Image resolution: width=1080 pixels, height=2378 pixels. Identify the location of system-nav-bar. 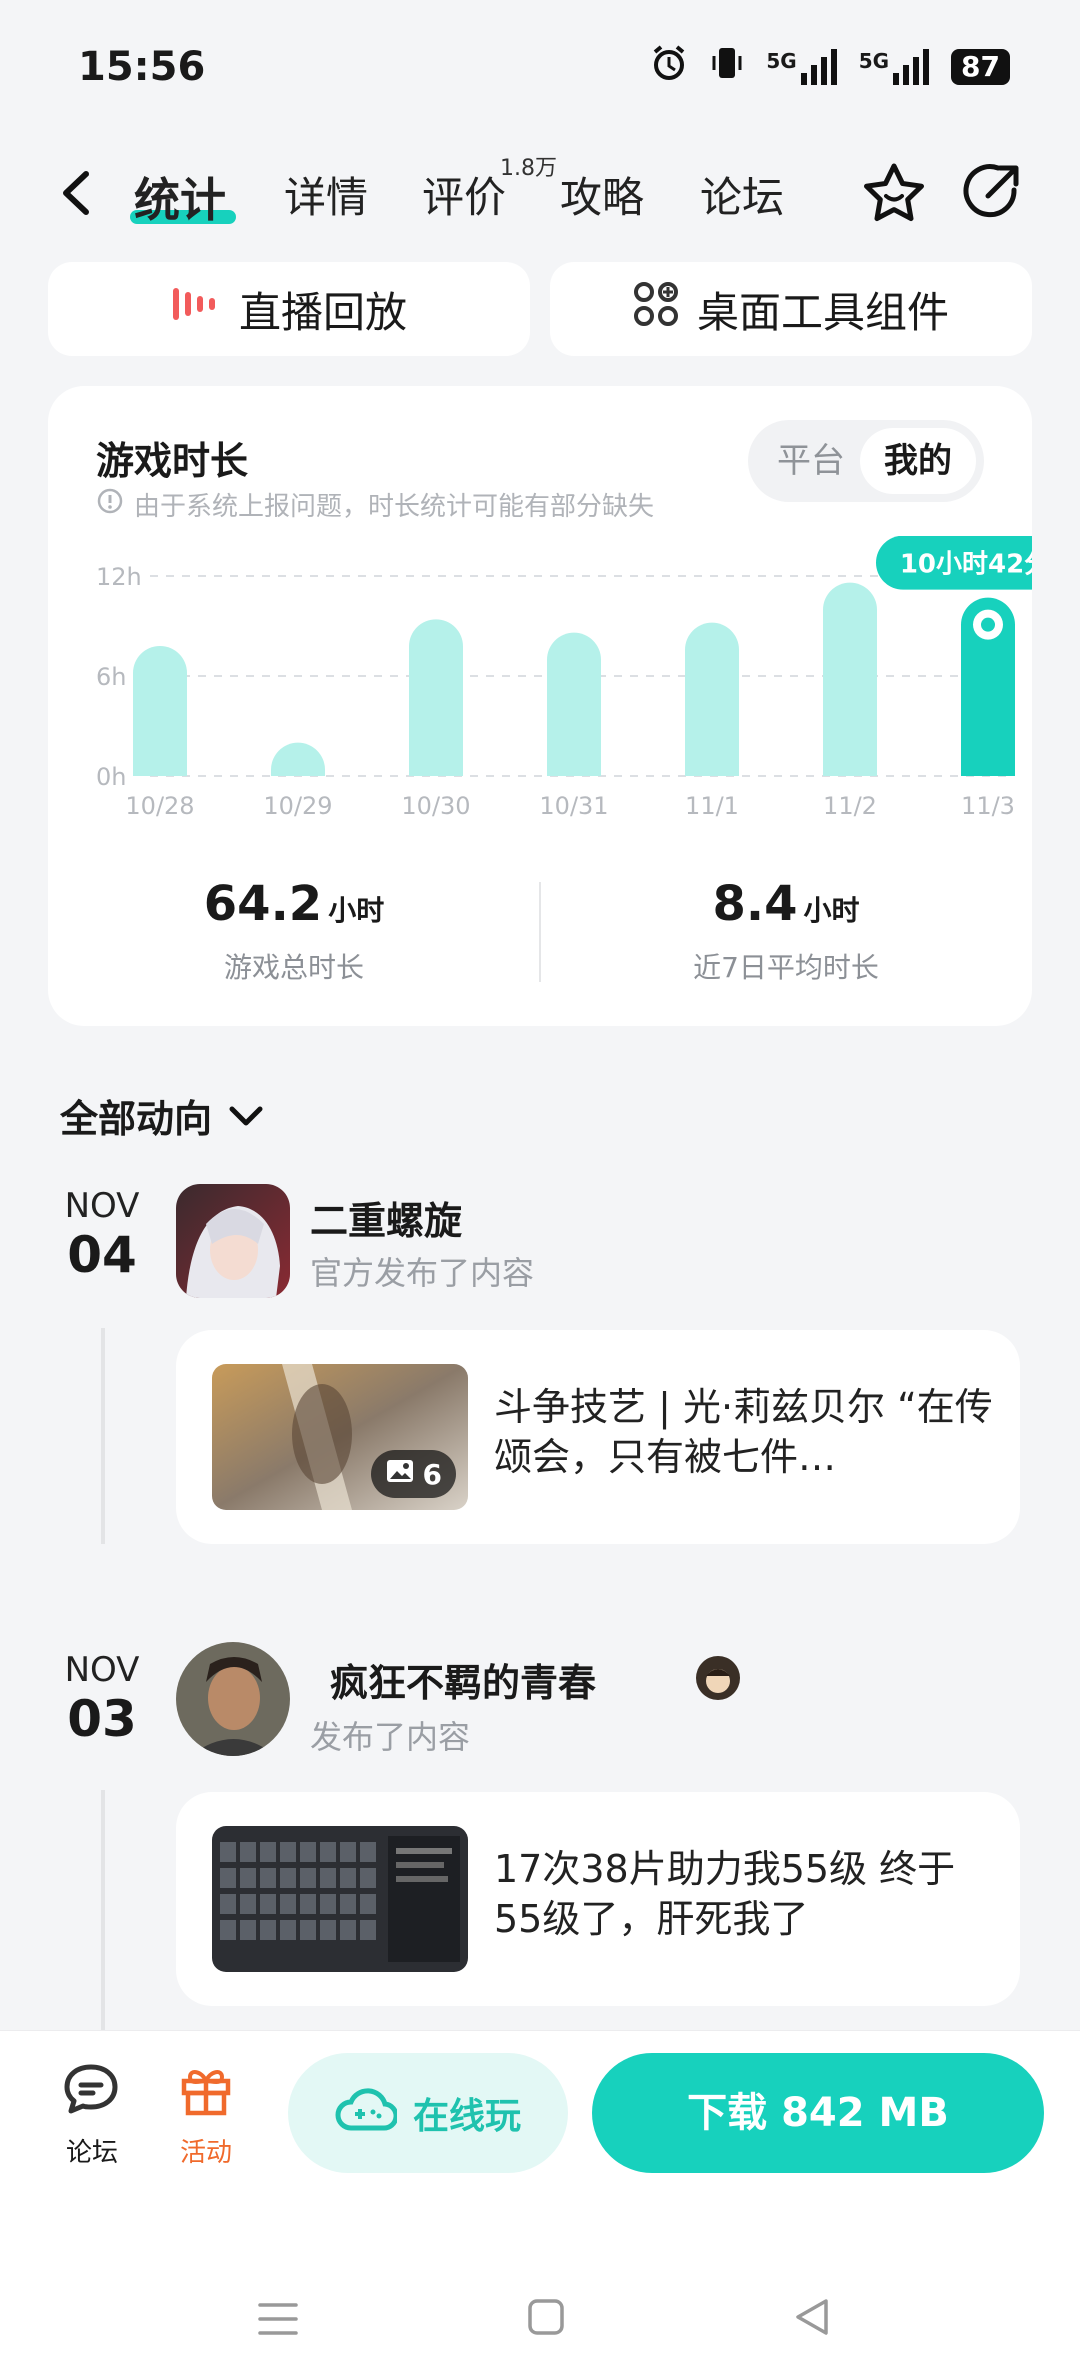
(540, 2321).